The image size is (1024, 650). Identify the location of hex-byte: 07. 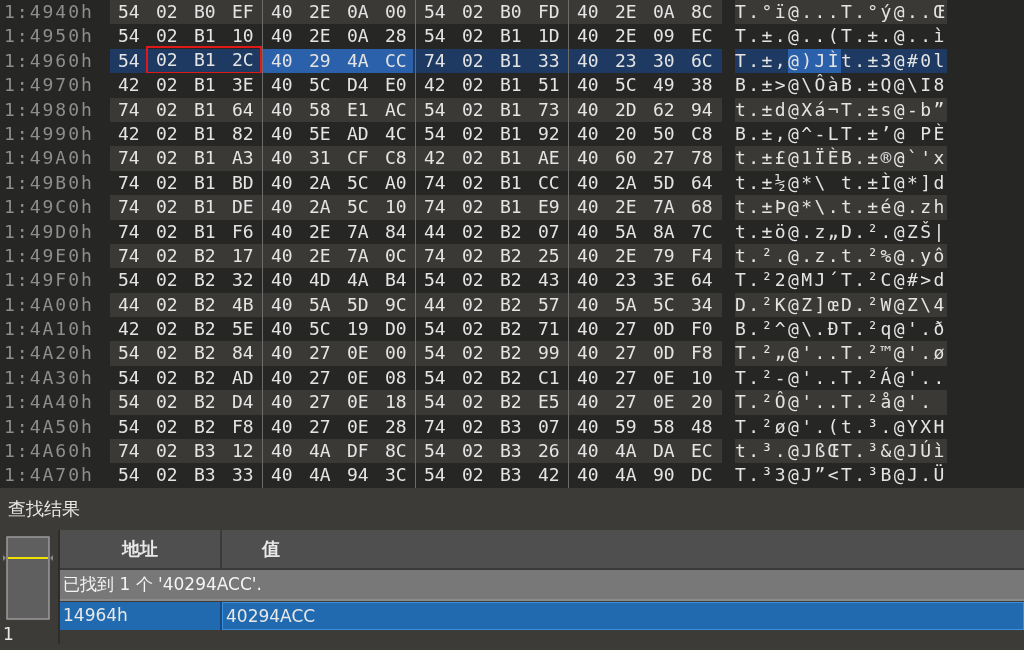
(548, 427).